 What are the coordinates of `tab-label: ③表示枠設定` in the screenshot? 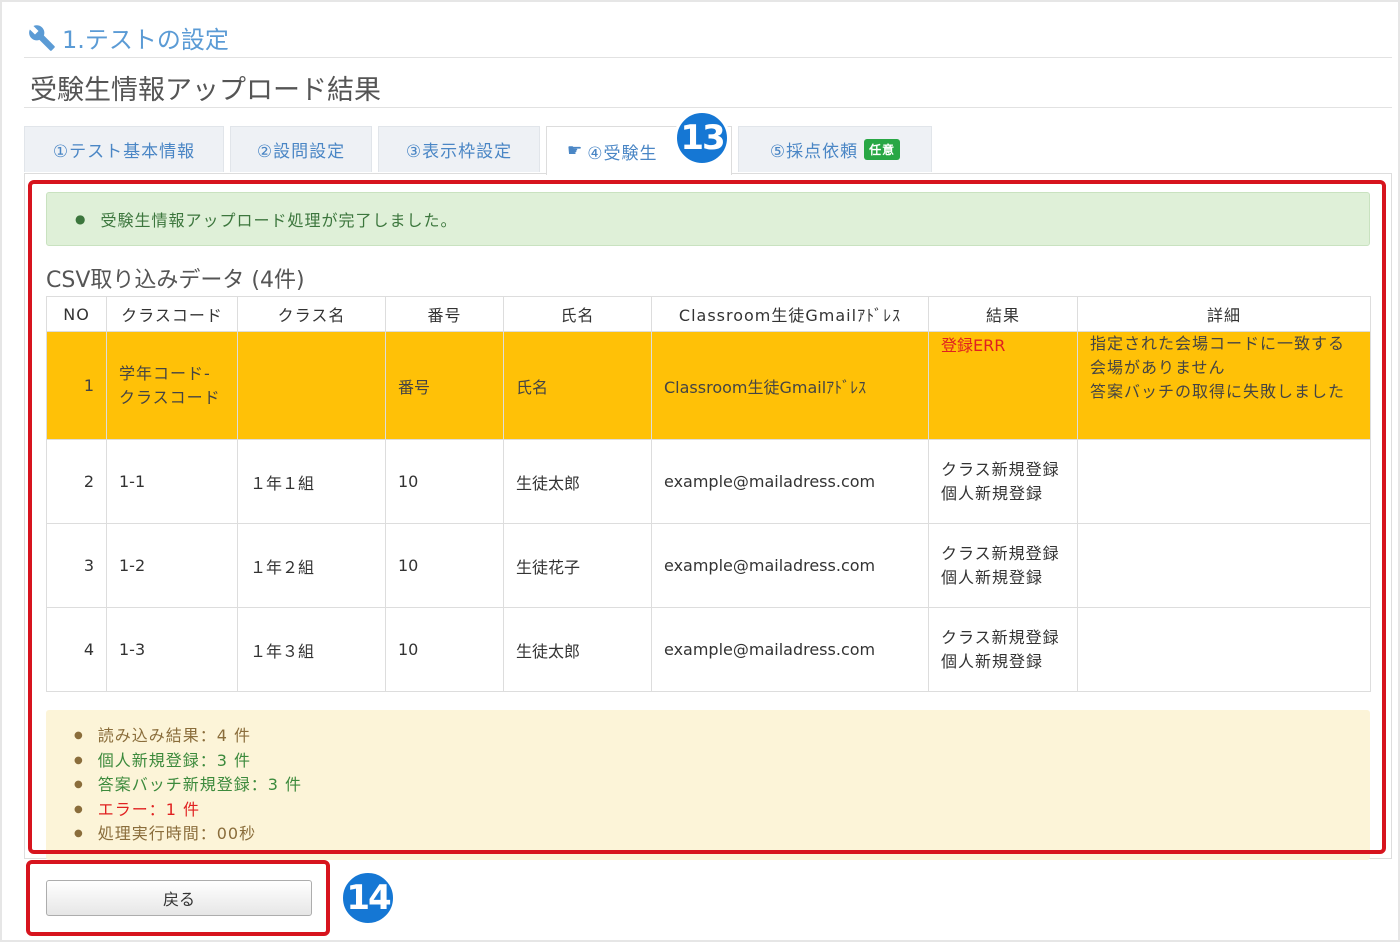 It's located at (459, 152).